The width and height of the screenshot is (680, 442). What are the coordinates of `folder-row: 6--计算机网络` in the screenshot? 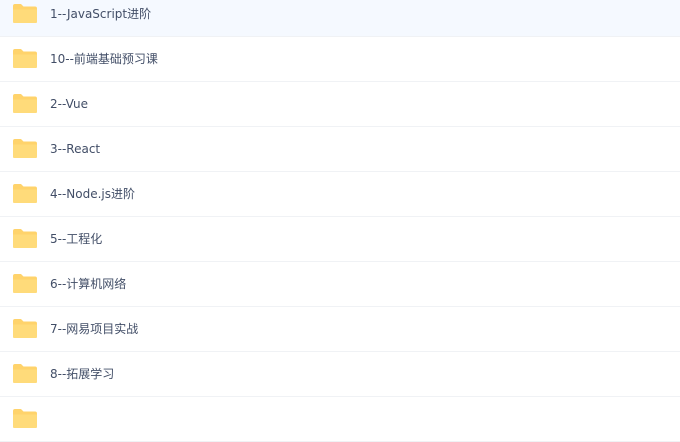 It's located at (340, 284).